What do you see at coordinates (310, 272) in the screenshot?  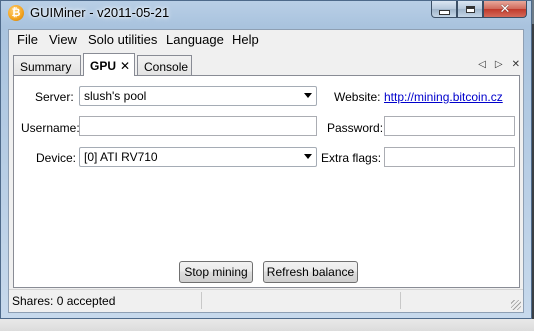 I see `refresh-balance-button: Refresh balance` at bounding box center [310, 272].